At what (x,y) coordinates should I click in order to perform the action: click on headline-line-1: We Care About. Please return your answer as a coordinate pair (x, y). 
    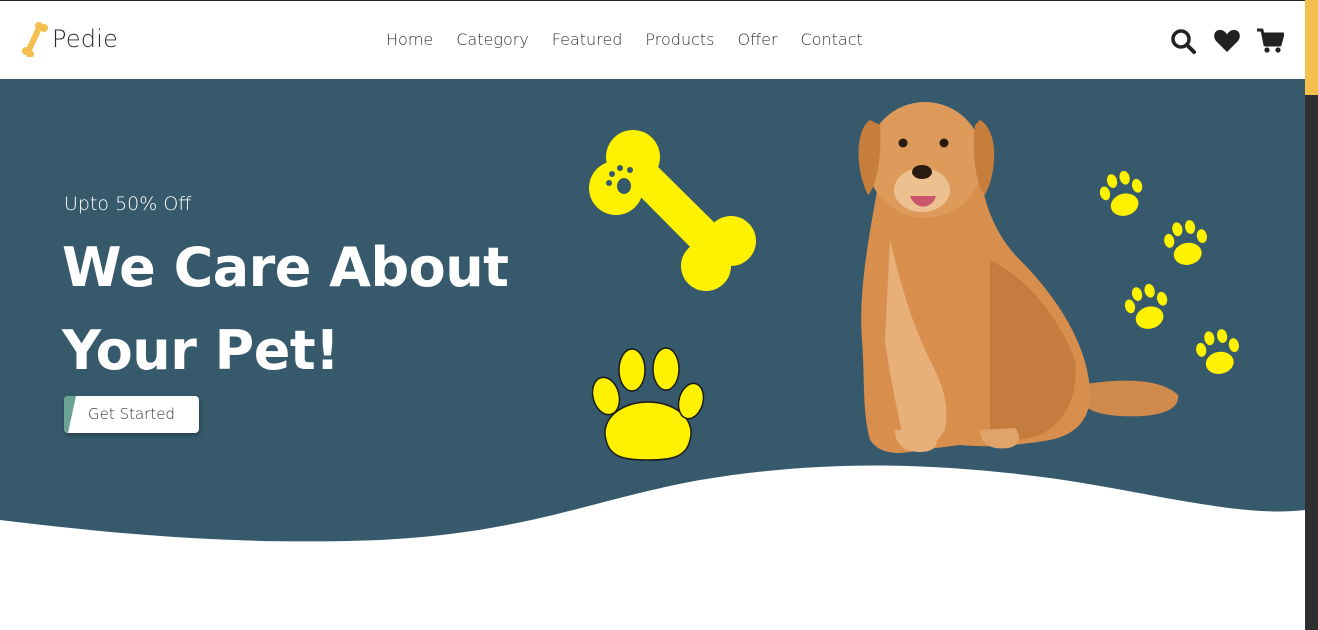
    Looking at the image, I should click on (285, 267).